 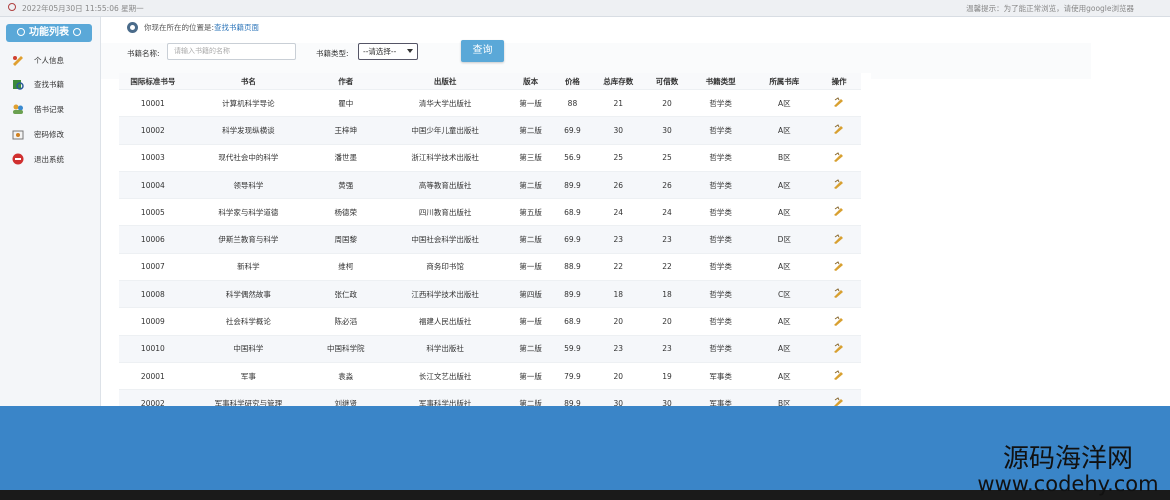 I want to click on table-cell: 军事, so click(x=248, y=375).